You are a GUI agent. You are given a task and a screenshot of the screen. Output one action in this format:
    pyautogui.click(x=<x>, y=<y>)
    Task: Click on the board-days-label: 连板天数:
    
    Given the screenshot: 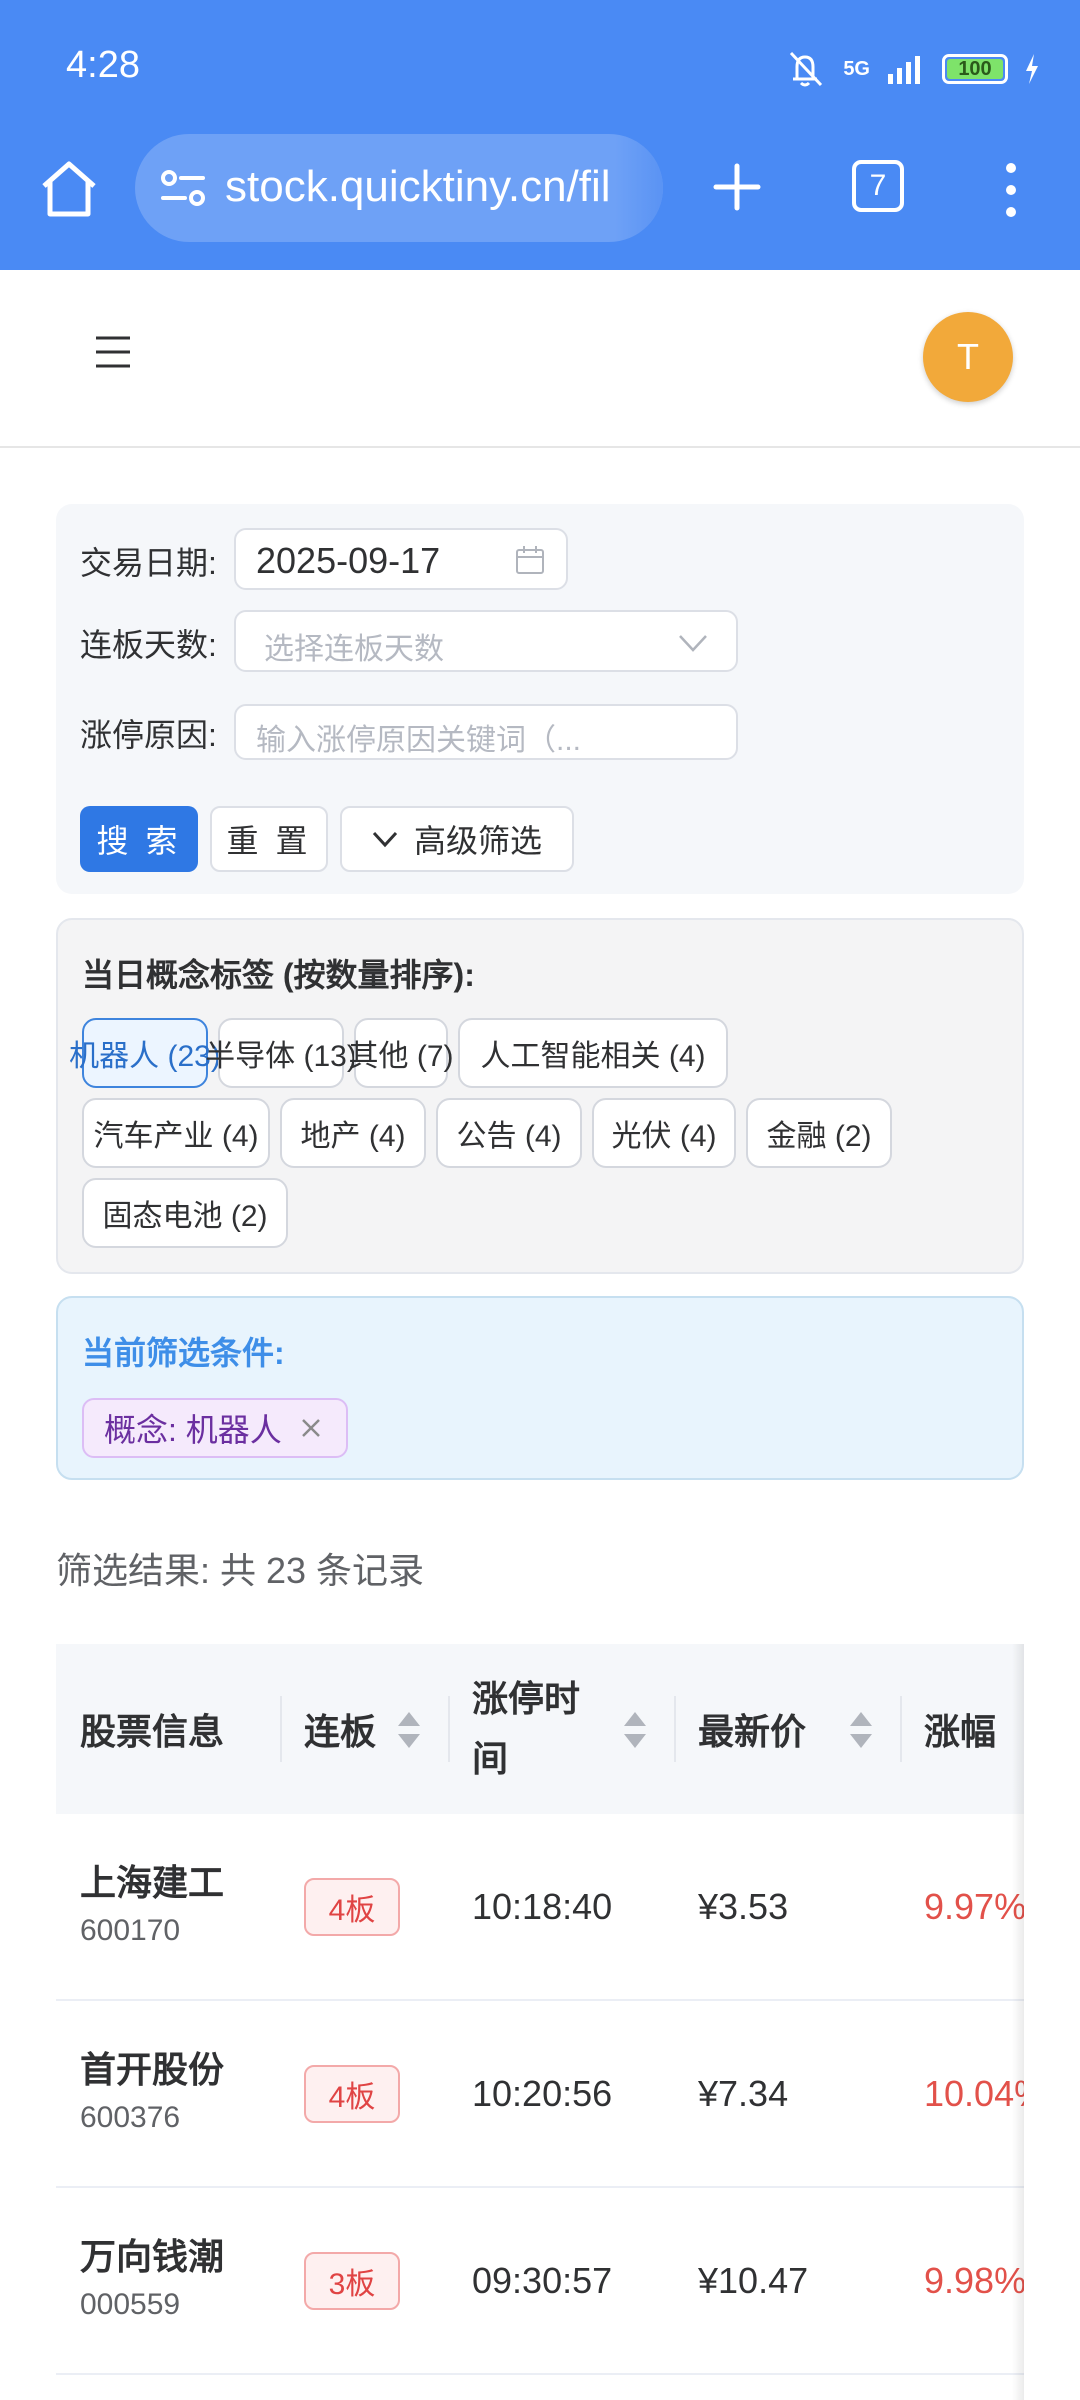 What is the action you would take?
    pyautogui.click(x=148, y=645)
    